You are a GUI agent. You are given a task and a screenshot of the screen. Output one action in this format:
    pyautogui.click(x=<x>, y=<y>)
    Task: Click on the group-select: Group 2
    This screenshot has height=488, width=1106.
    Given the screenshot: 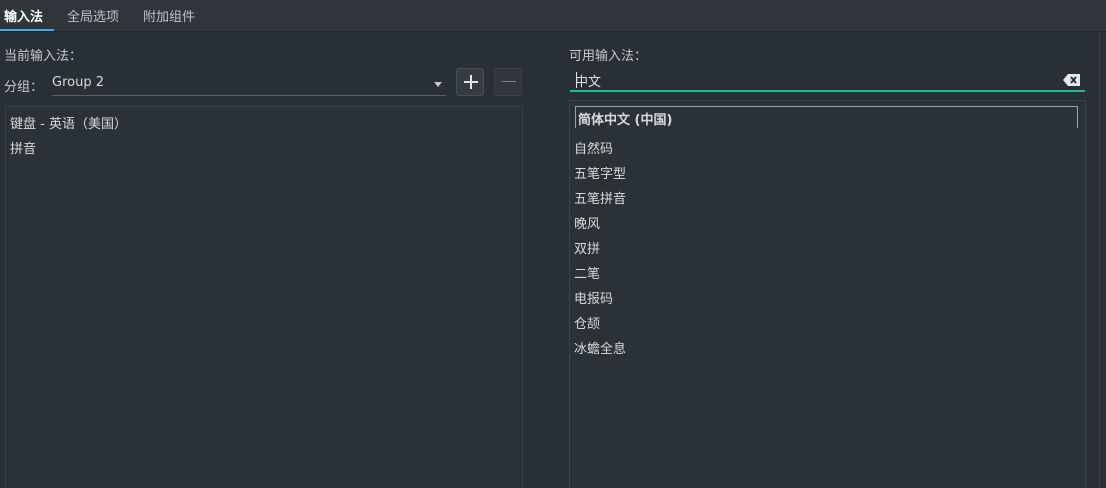 What is the action you would take?
    pyautogui.click(x=249, y=84)
    